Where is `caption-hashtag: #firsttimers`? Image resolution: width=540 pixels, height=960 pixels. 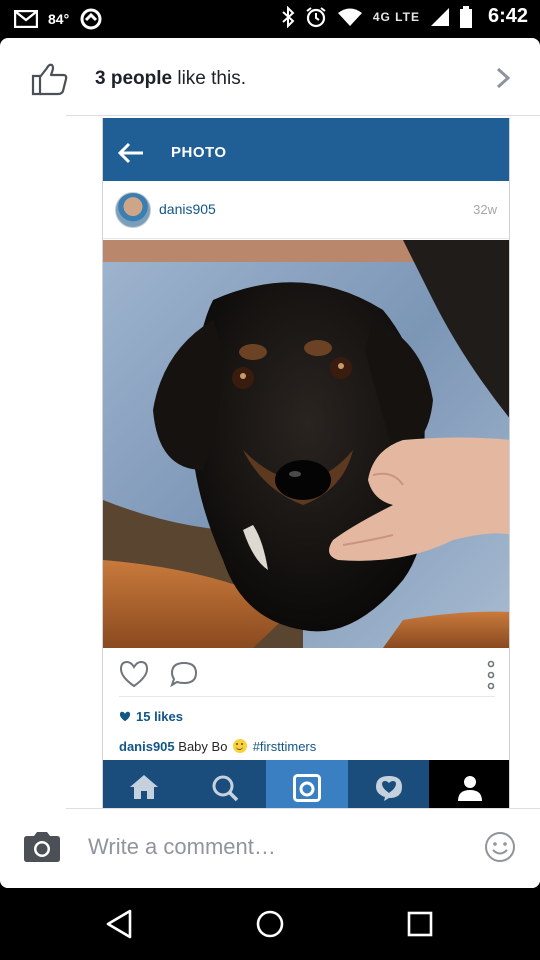
caption-hashtag: #firsttimers is located at coordinates (284, 746).